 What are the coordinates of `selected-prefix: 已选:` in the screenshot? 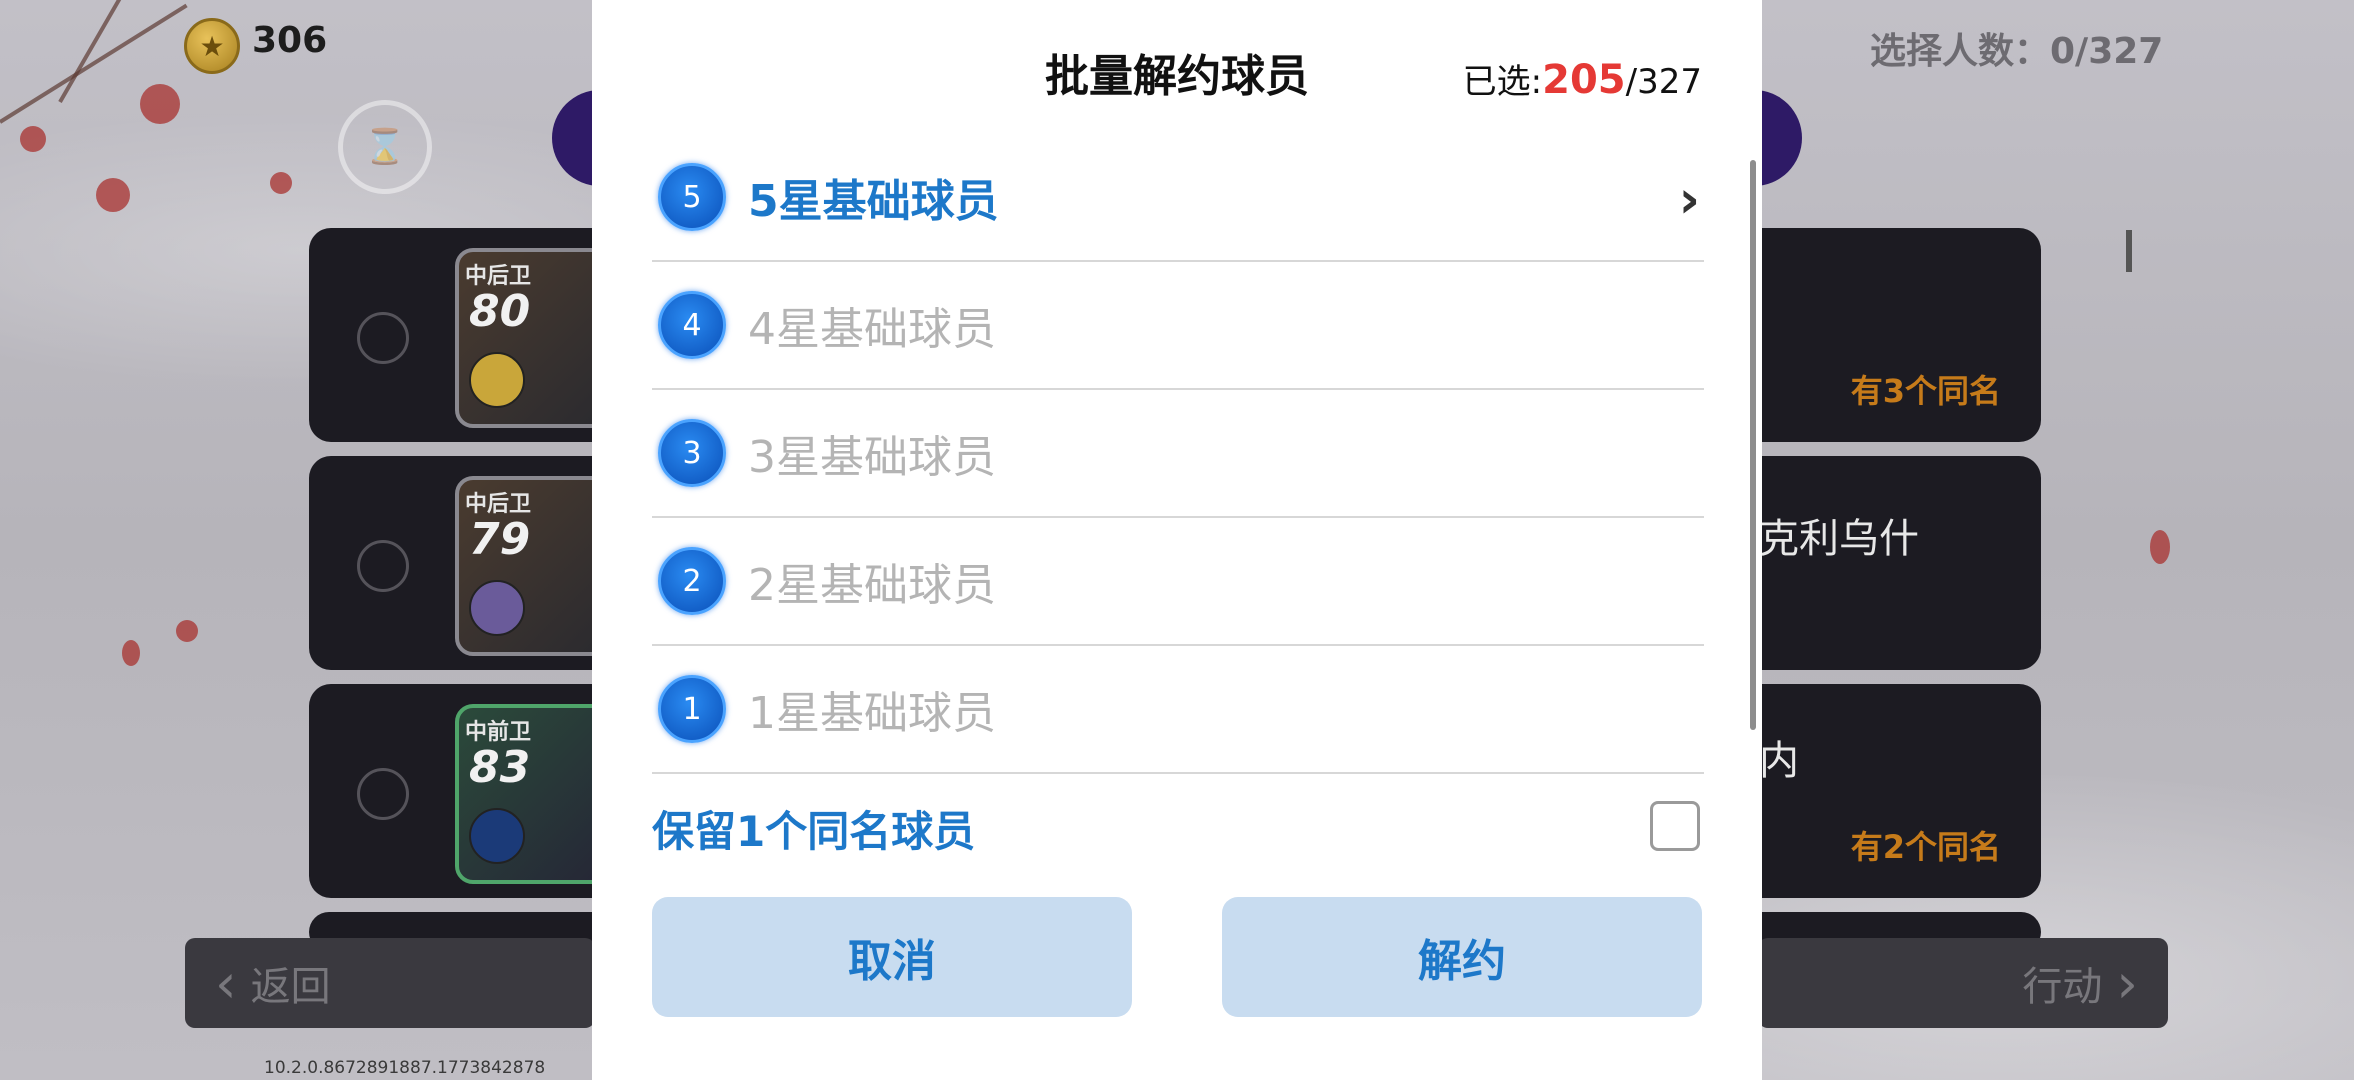 It's located at (1502, 82).